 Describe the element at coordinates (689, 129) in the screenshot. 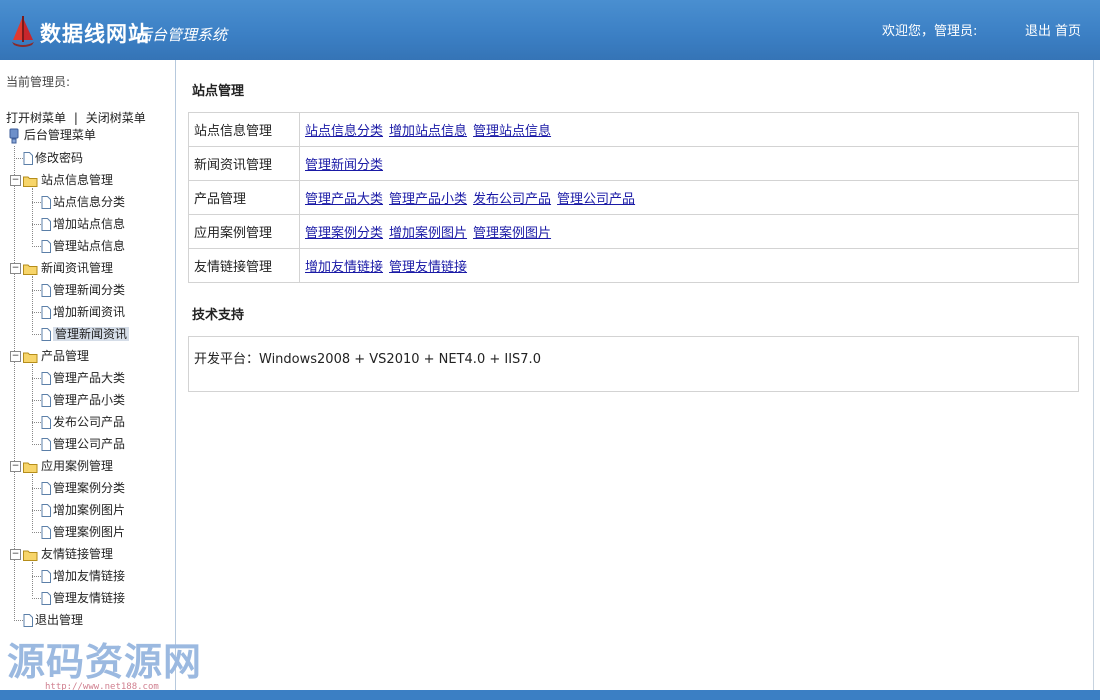

I see `row-links: 站点信息分类 增加站点信息 管理站点信息` at that location.